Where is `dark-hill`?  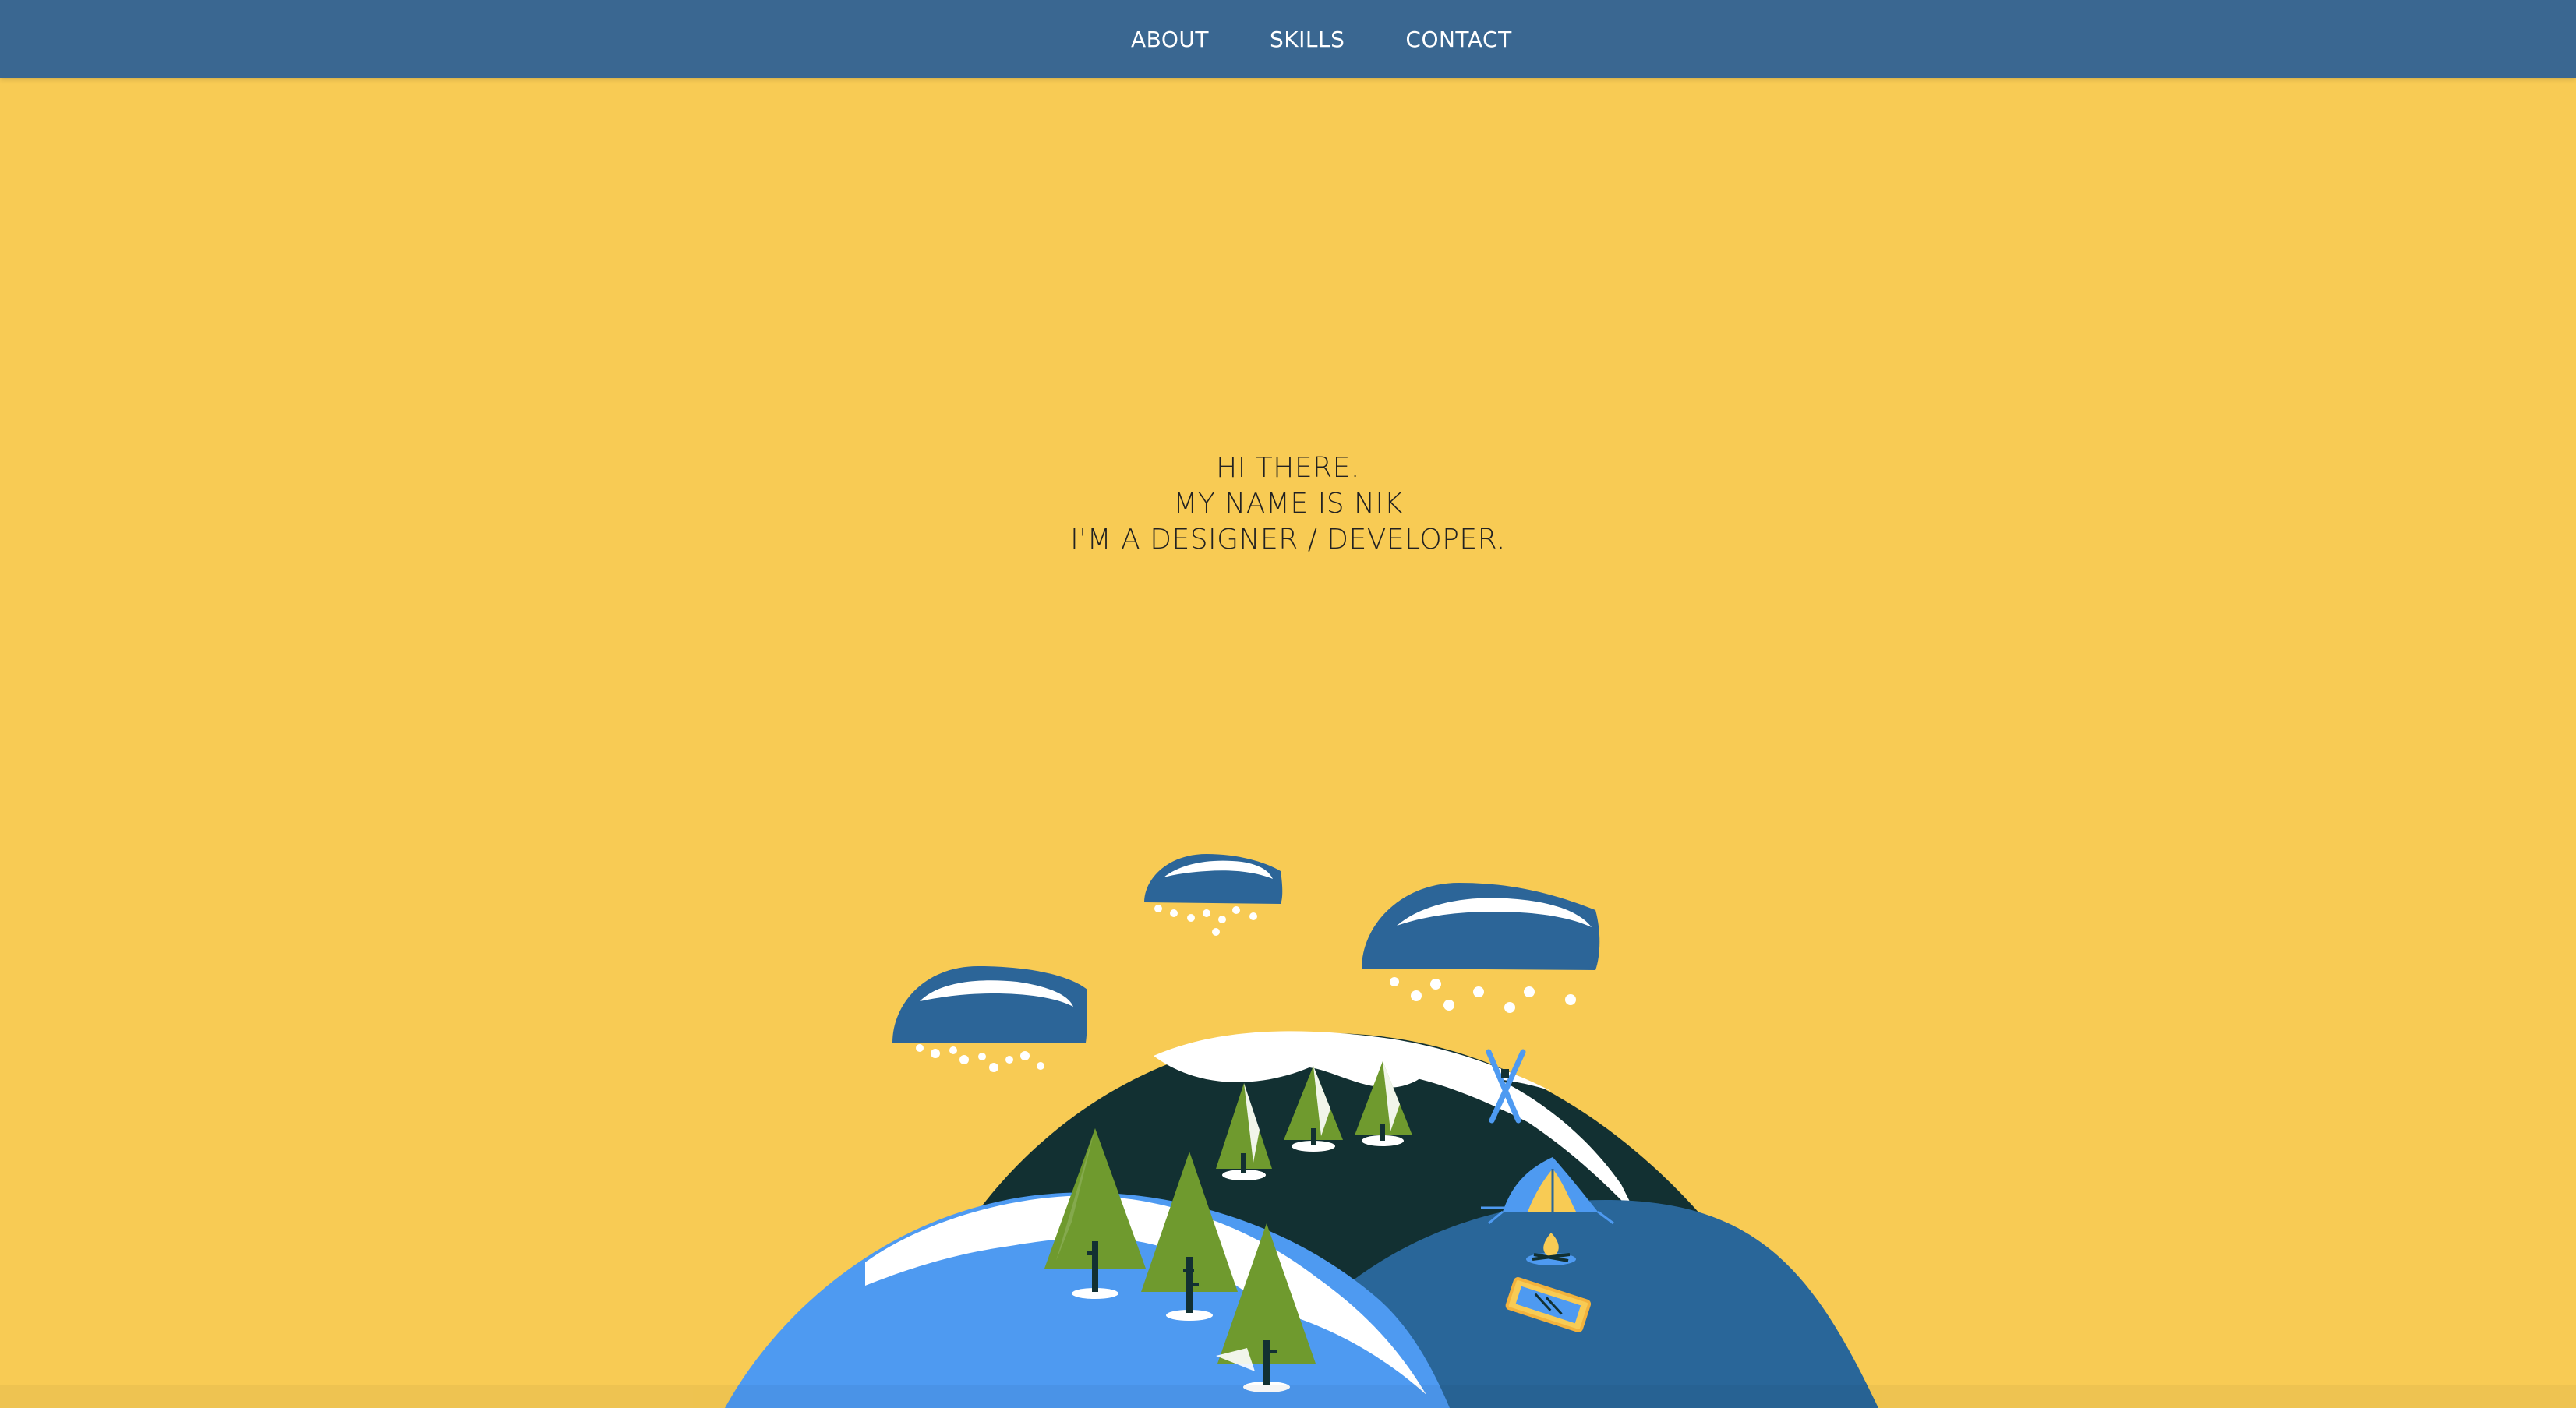
dark-hill is located at coordinates (1348, 1219).